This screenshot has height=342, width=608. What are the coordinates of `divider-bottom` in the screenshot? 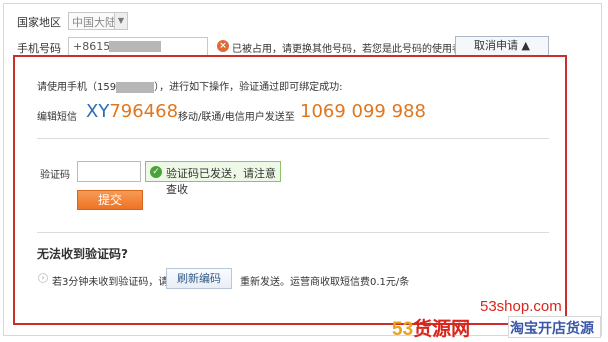 It's located at (293, 232).